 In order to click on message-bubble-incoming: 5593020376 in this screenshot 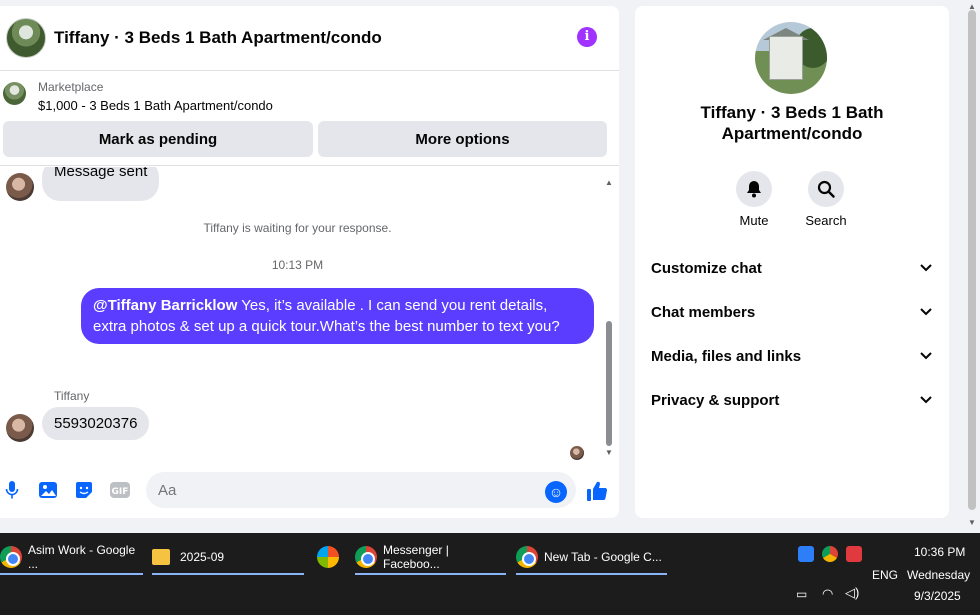, I will do `click(96, 423)`.